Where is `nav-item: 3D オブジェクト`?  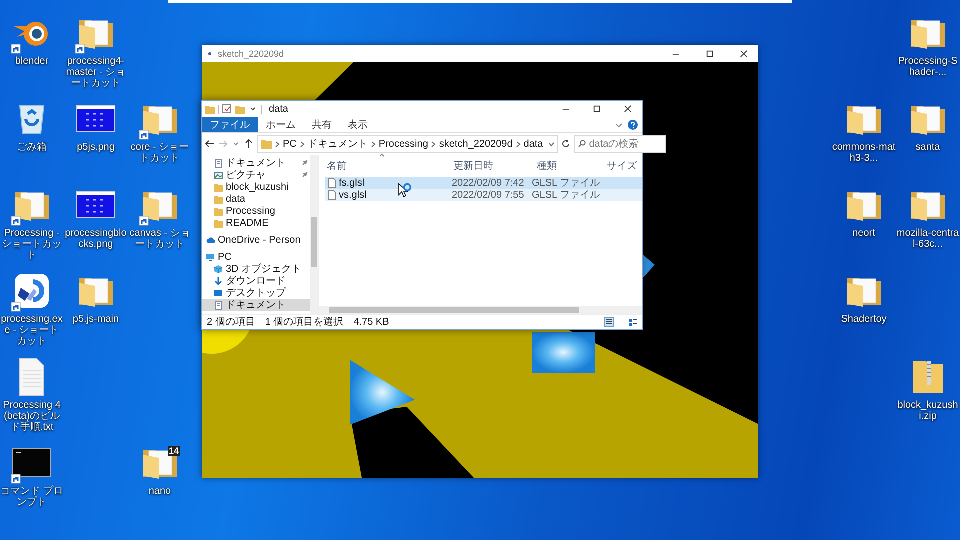
nav-item: 3D オブジェクト is located at coordinates (256, 269).